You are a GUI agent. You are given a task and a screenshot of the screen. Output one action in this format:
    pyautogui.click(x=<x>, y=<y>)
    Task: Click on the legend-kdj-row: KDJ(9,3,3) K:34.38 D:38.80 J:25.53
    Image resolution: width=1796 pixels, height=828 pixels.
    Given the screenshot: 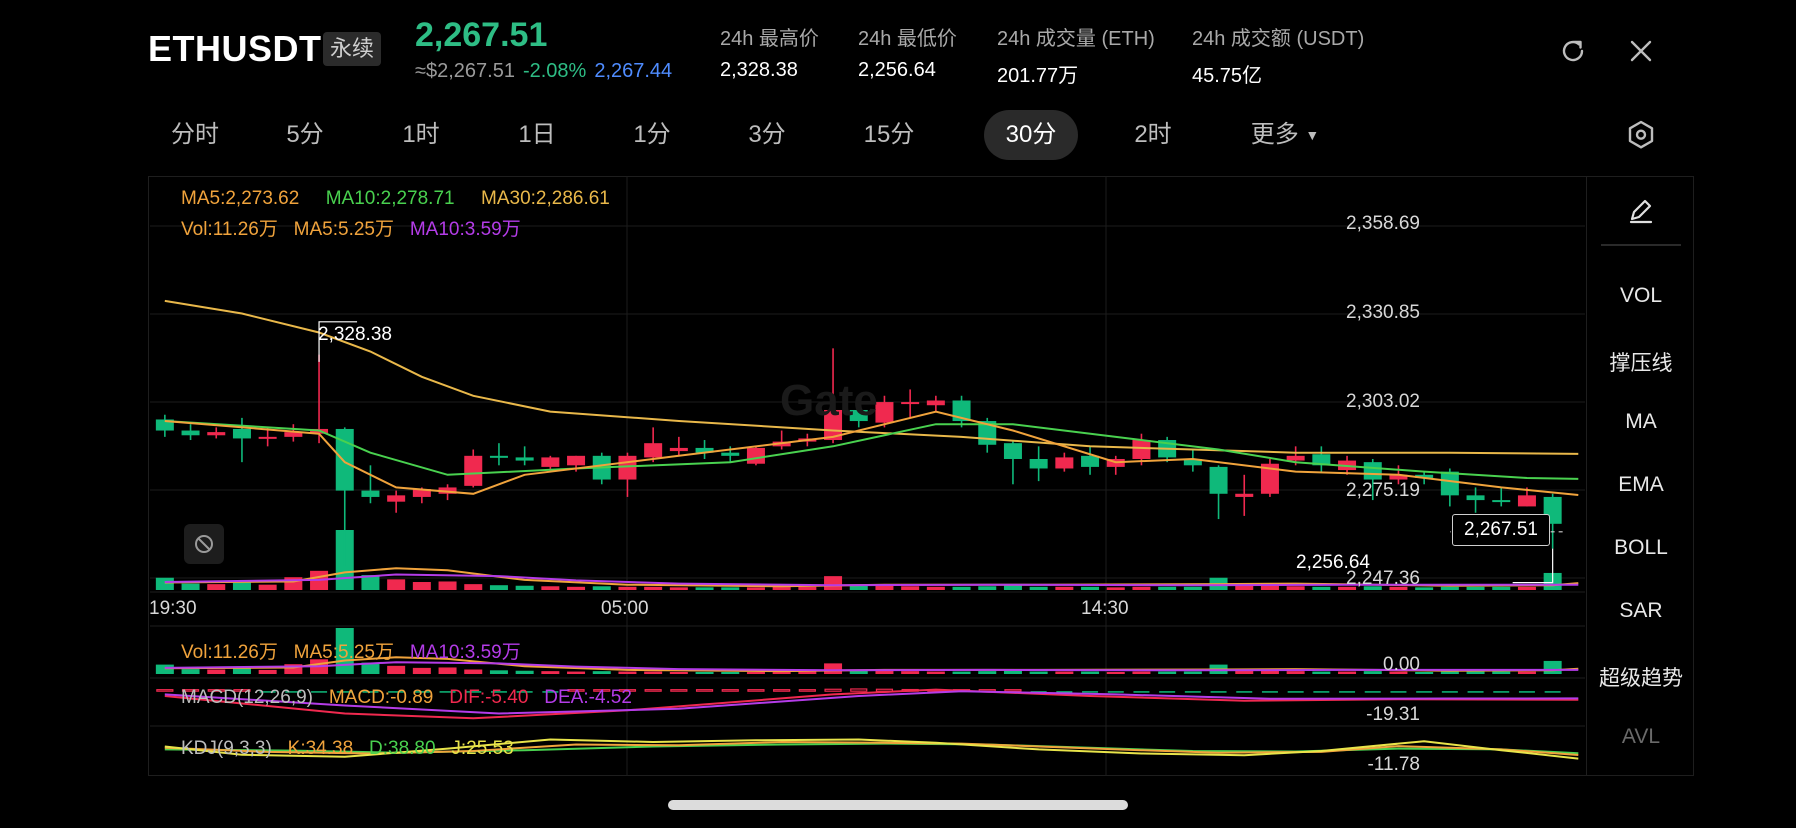 What is the action you would take?
    pyautogui.click(x=347, y=749)
    